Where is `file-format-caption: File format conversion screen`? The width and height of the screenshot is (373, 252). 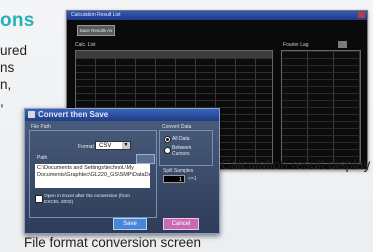 file-format-caption: File format conversion screen is located at coordinates (113, 242).